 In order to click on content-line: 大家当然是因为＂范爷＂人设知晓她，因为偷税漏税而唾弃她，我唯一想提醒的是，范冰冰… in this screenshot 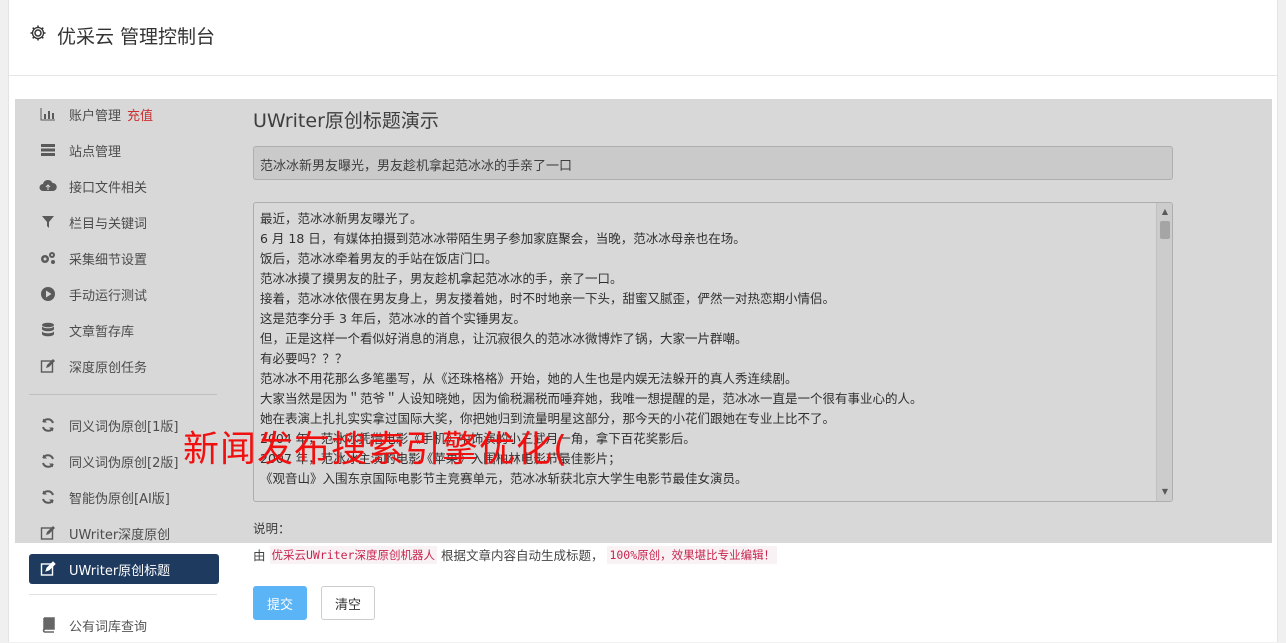, I will do `click(591, 398)`.